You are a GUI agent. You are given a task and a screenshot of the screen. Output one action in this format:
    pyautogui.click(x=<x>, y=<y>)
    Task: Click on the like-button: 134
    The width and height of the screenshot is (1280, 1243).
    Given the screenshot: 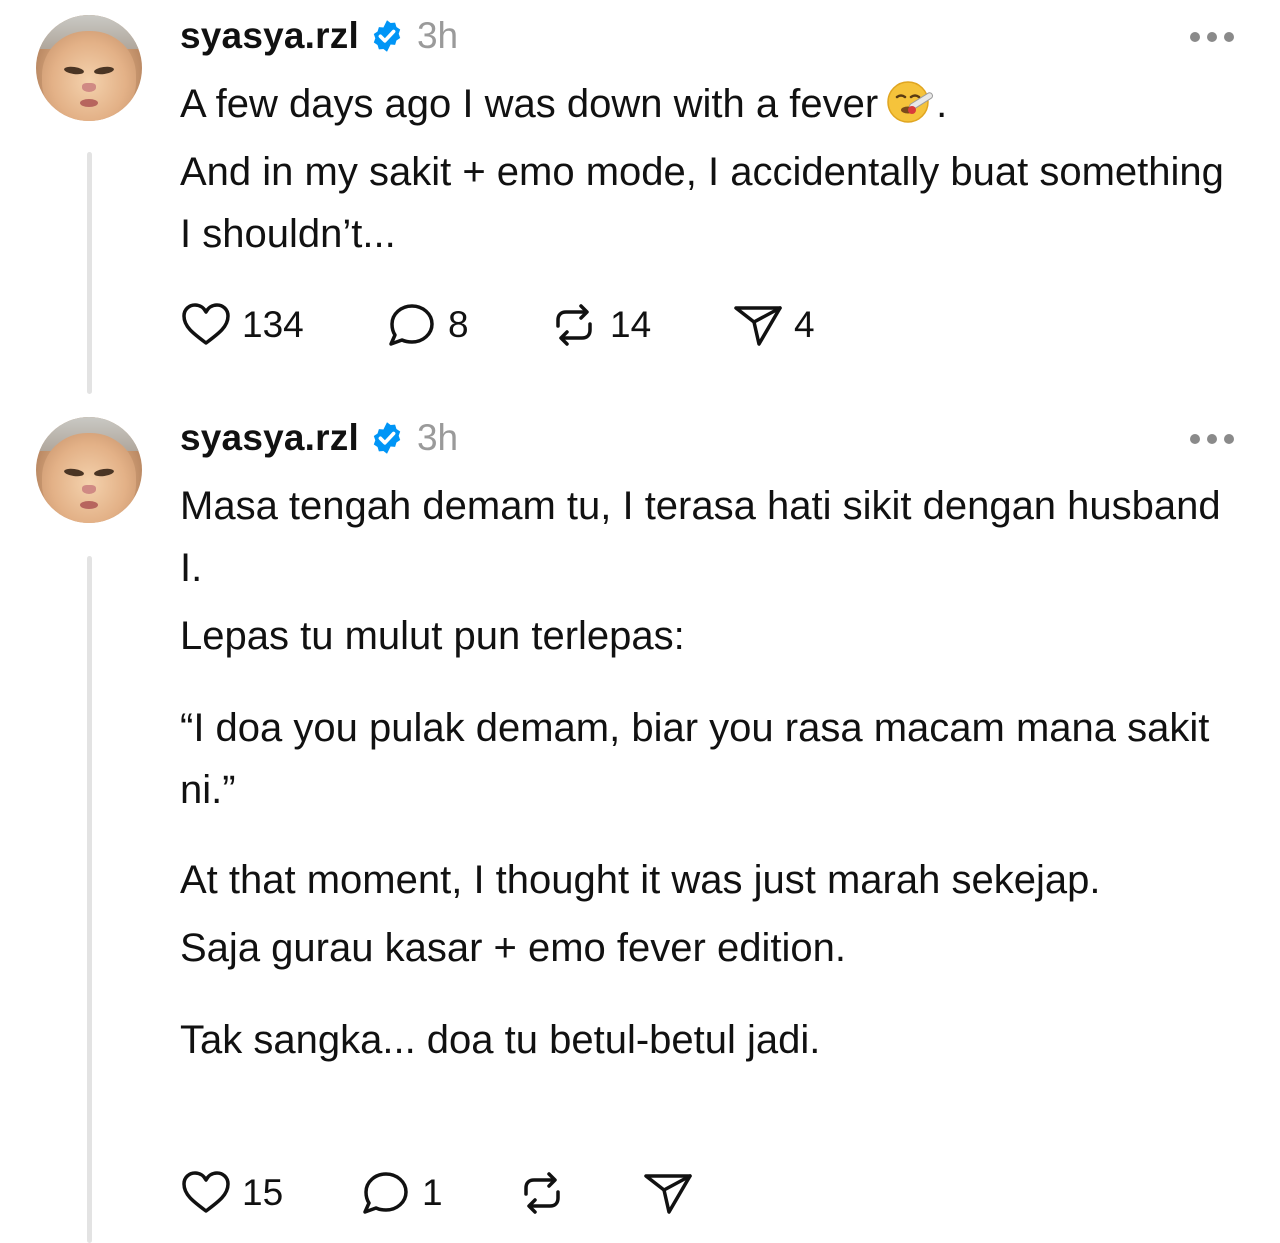 What is the action you would take?
    pyautogui.click(x=242, y=325)
    